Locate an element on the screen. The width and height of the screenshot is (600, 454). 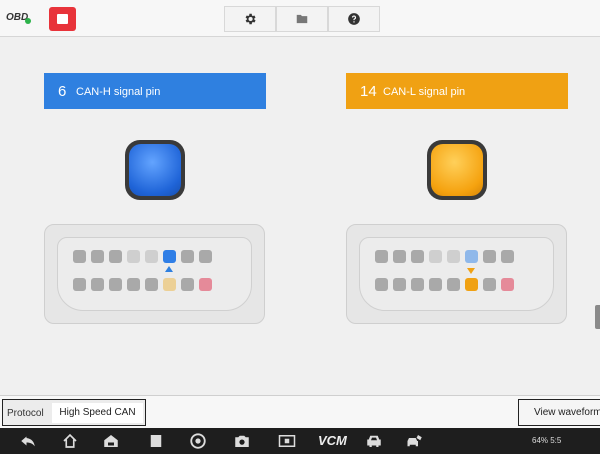
can-h-connector-diagram is located at coordinates (154, 274).